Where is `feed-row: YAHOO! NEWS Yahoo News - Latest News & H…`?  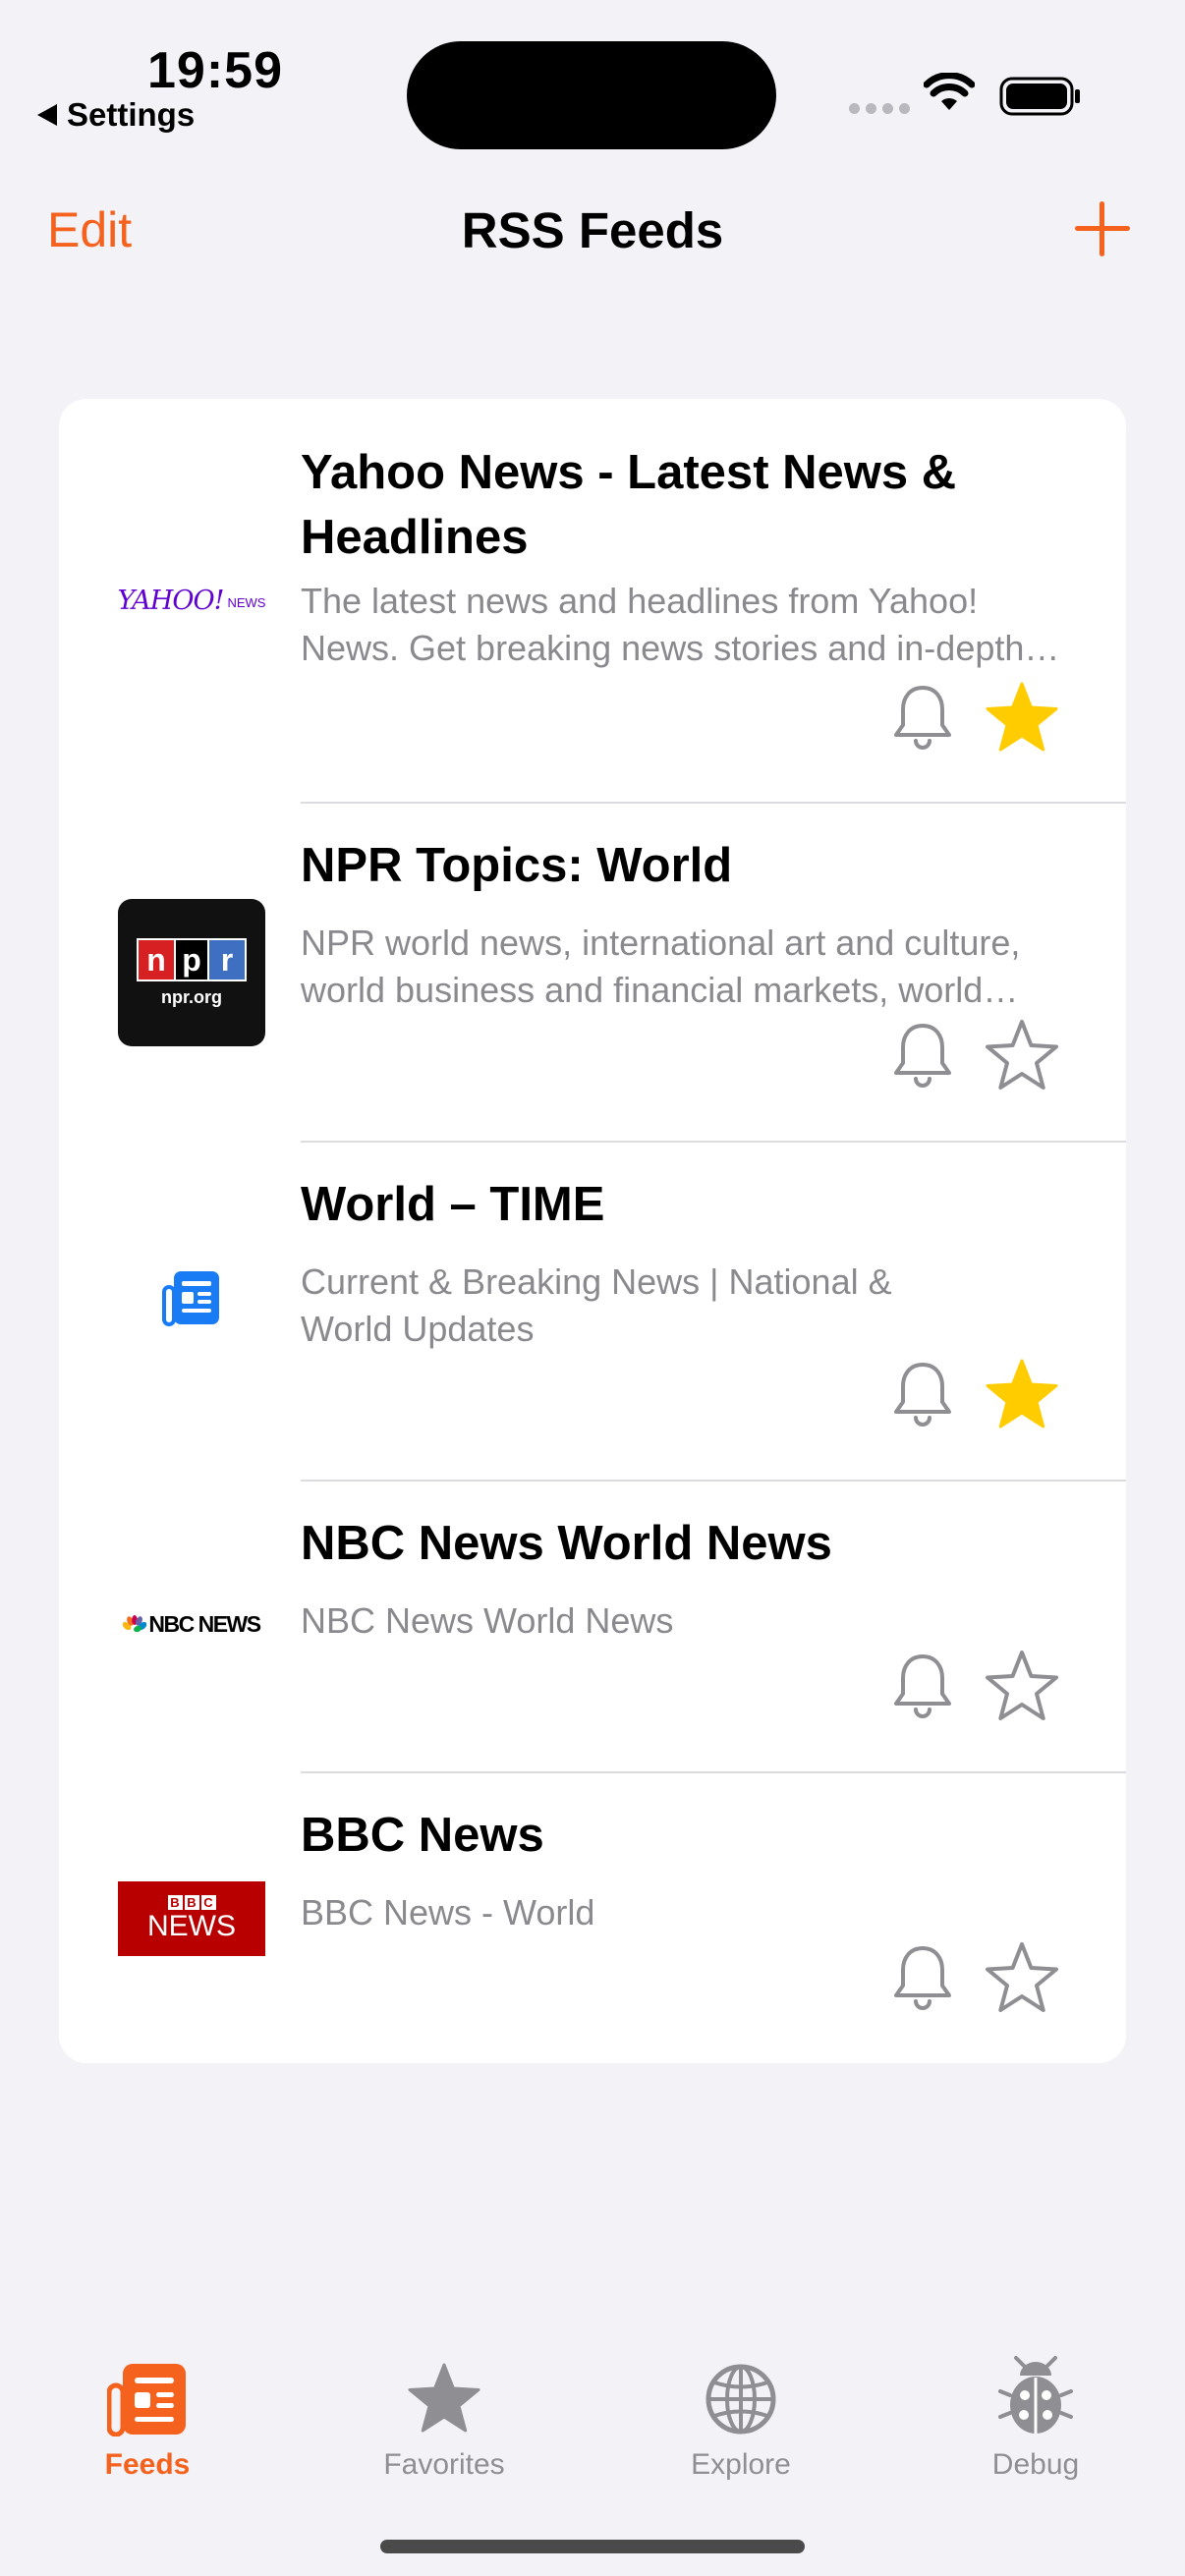 feed-row: YAHOO! NEWS Yahoo News - Latest News & H… is located at coordinates (592, 601).